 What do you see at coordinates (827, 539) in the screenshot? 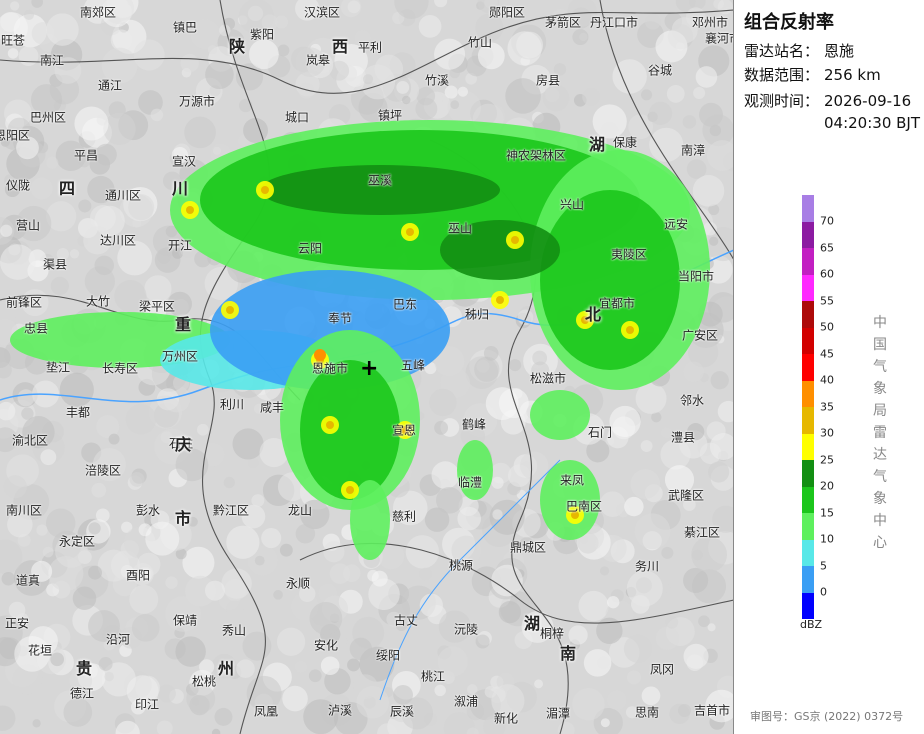
I see `legend-value: 10` at bounding box center [827, 539].